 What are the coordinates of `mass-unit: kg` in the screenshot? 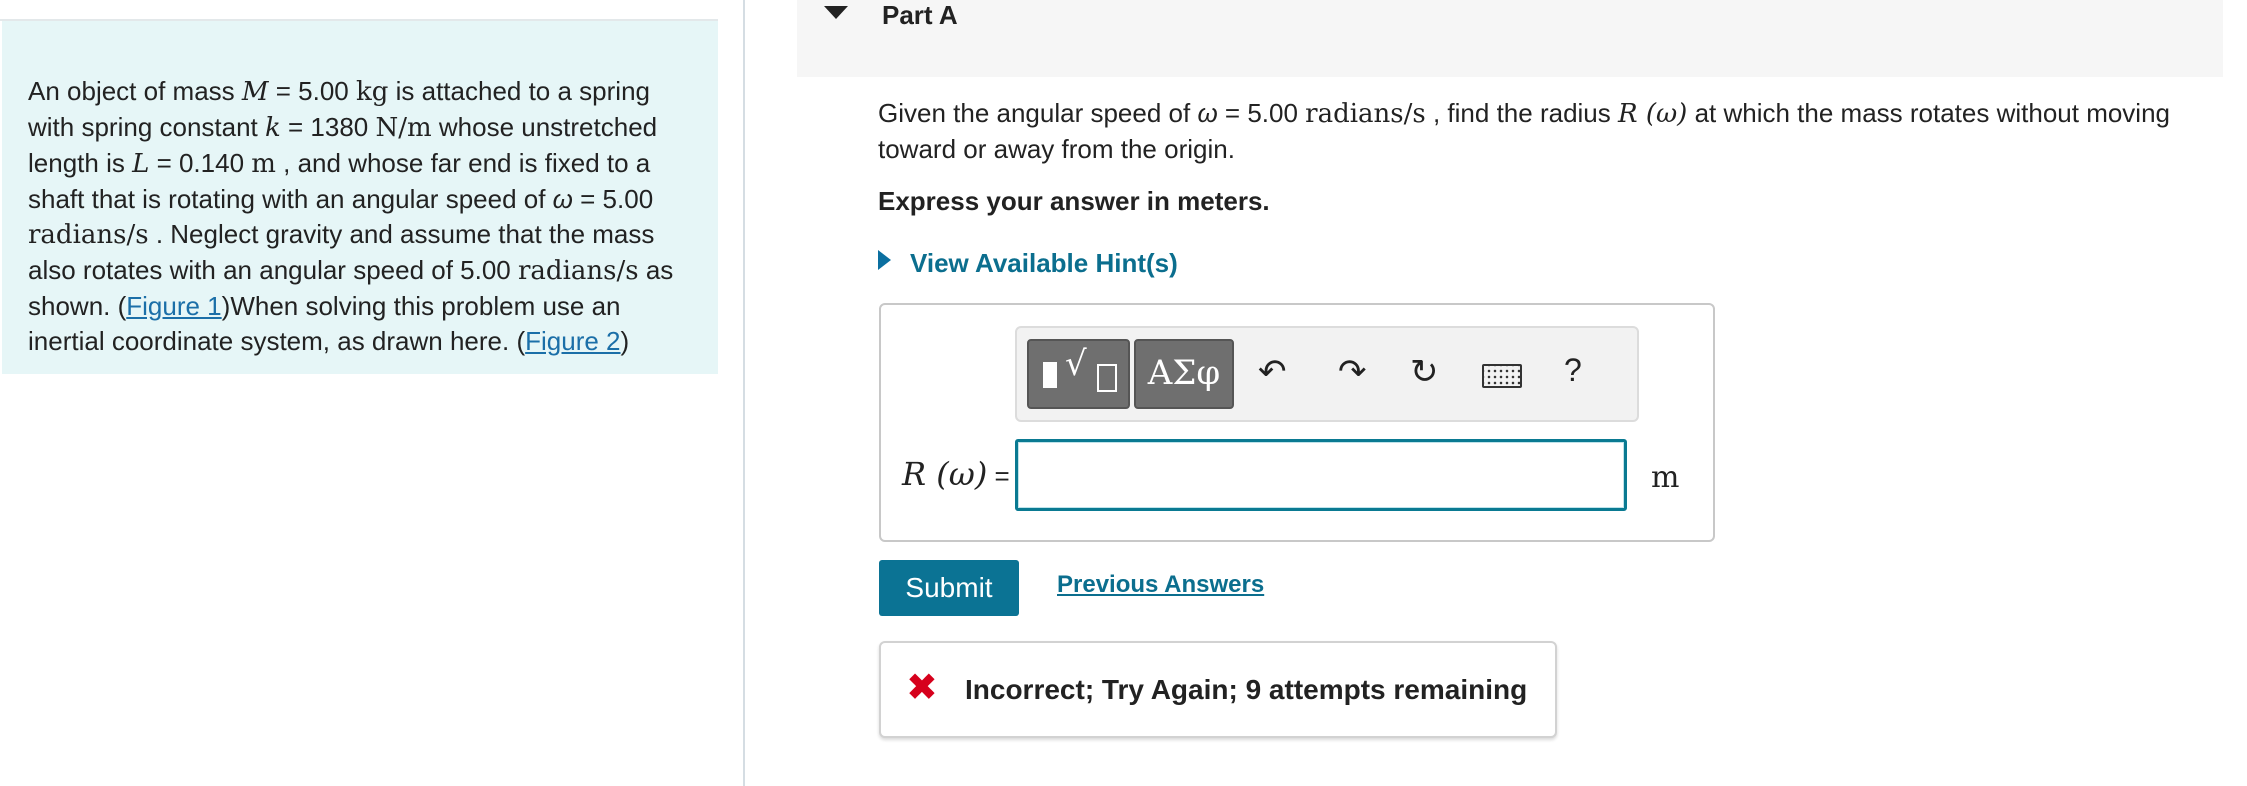 It's located at (372, 92).